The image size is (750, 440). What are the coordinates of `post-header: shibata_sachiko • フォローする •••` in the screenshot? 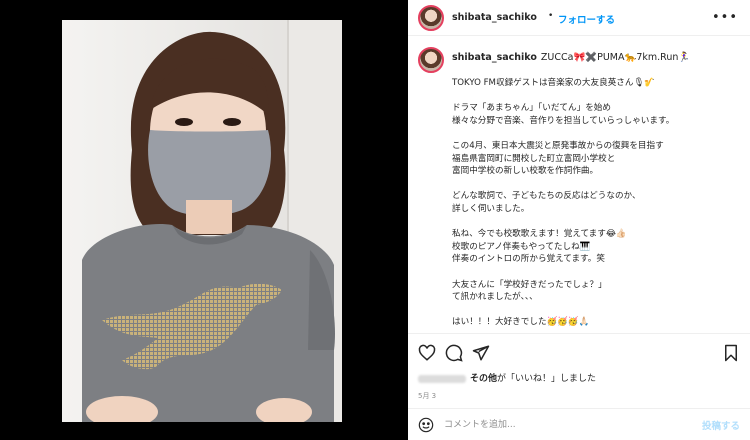 It's located at (579, 18).